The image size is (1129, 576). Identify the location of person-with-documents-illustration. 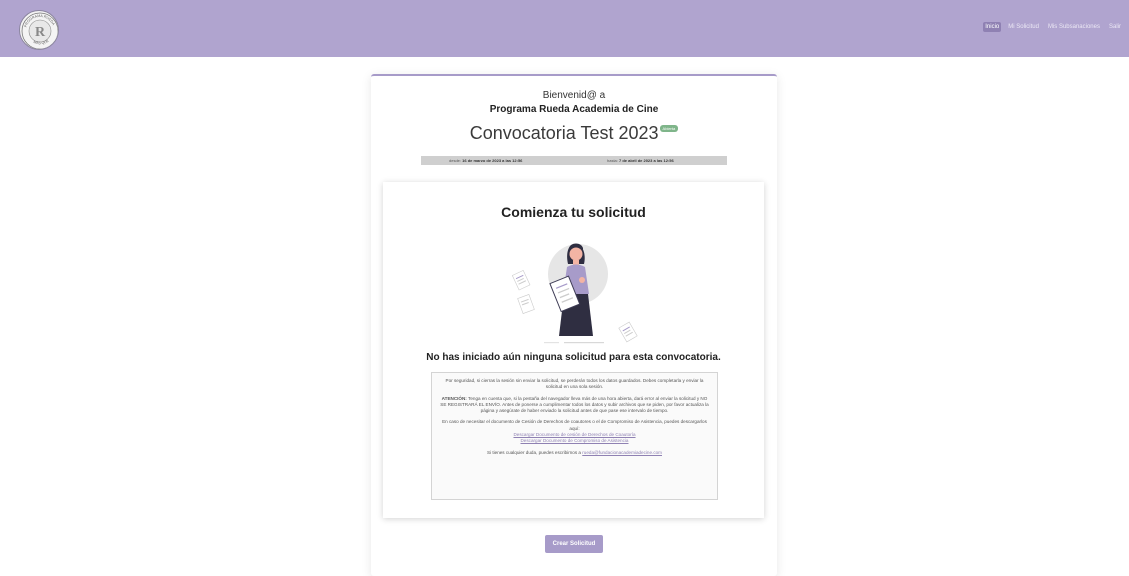
(574, 293).